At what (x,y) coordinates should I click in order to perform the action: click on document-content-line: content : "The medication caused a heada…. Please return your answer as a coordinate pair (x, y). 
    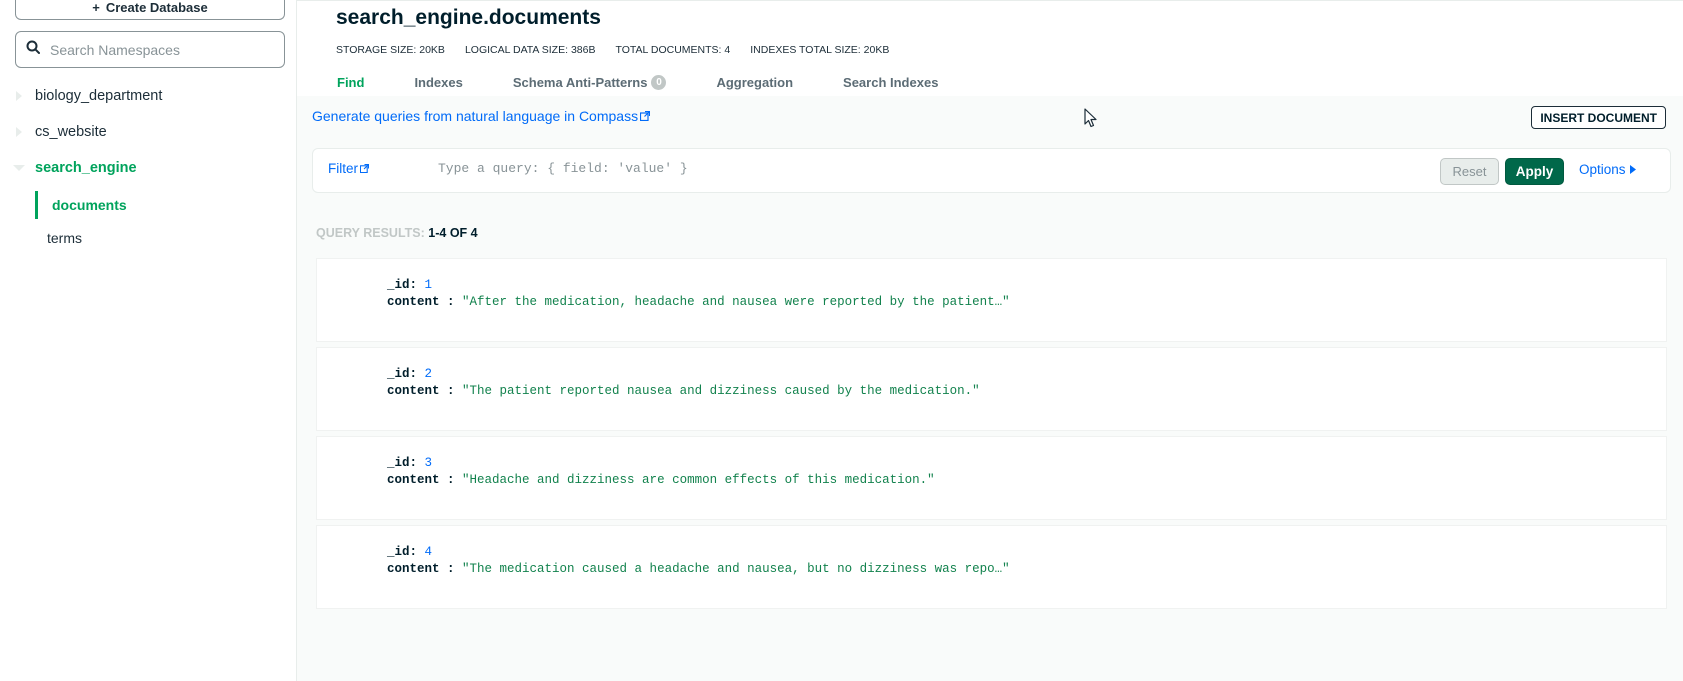
    Looking at the image, I should click on (698, 569).